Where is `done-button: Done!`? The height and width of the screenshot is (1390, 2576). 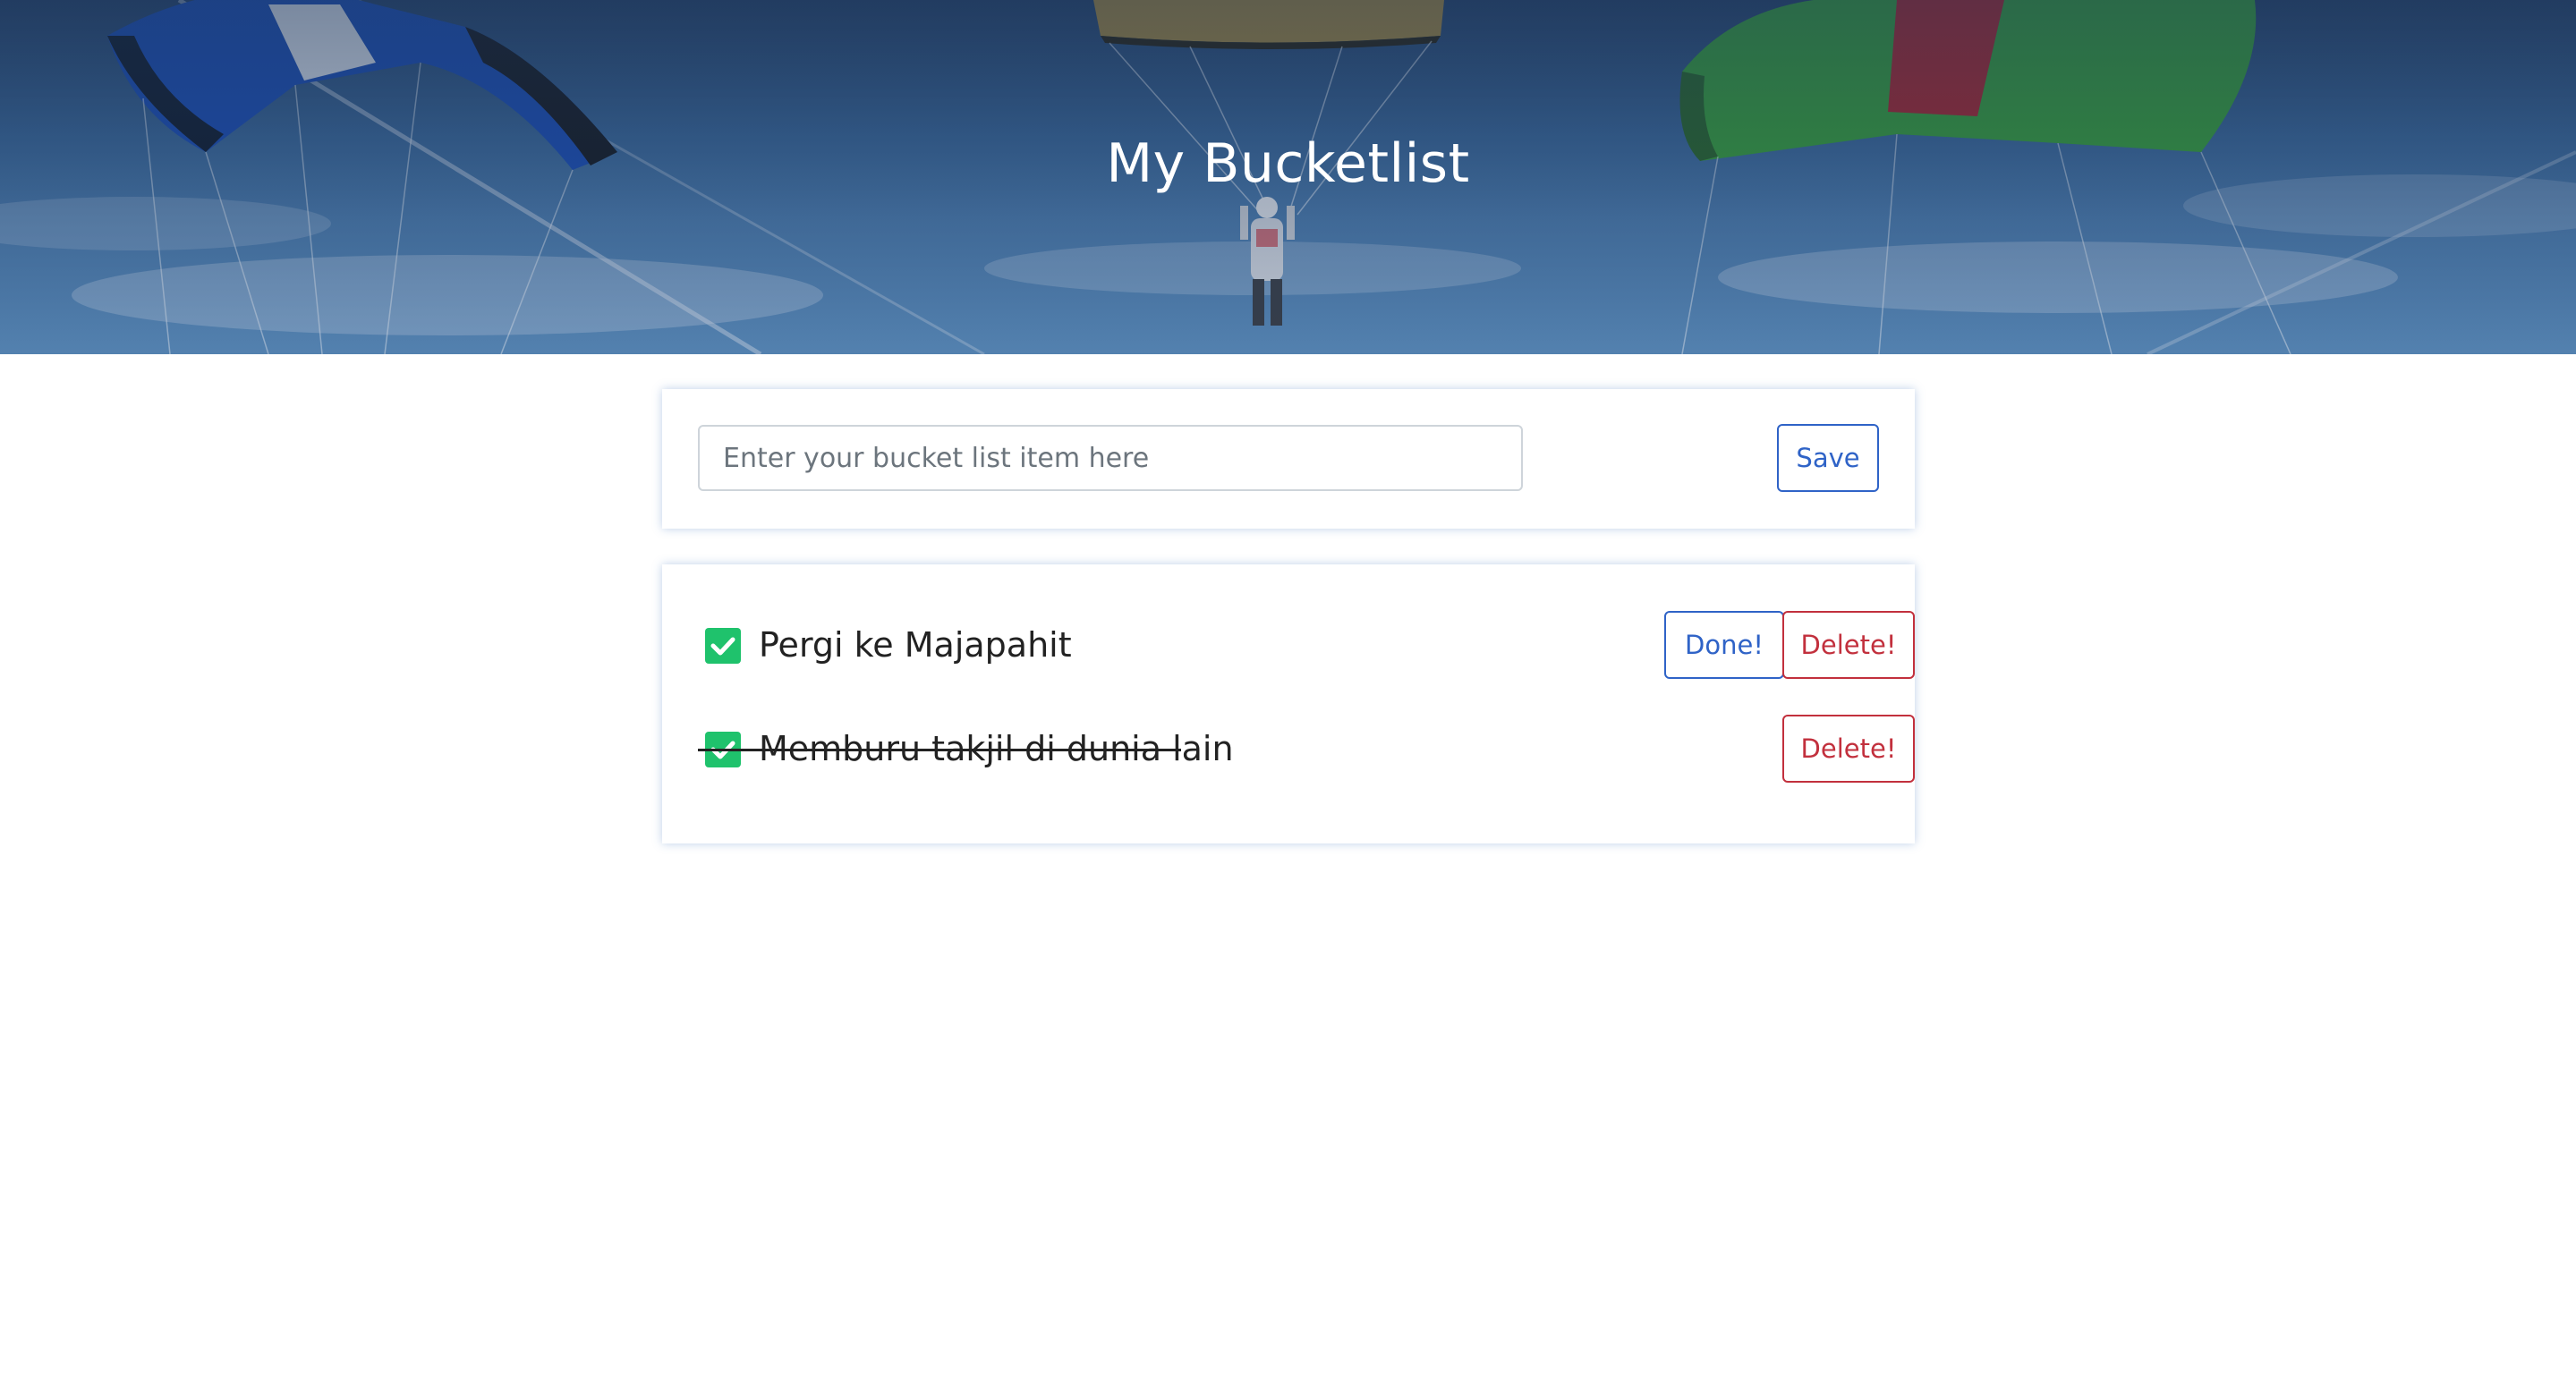
done-button: Done! is located at coordinates (1724, 645).